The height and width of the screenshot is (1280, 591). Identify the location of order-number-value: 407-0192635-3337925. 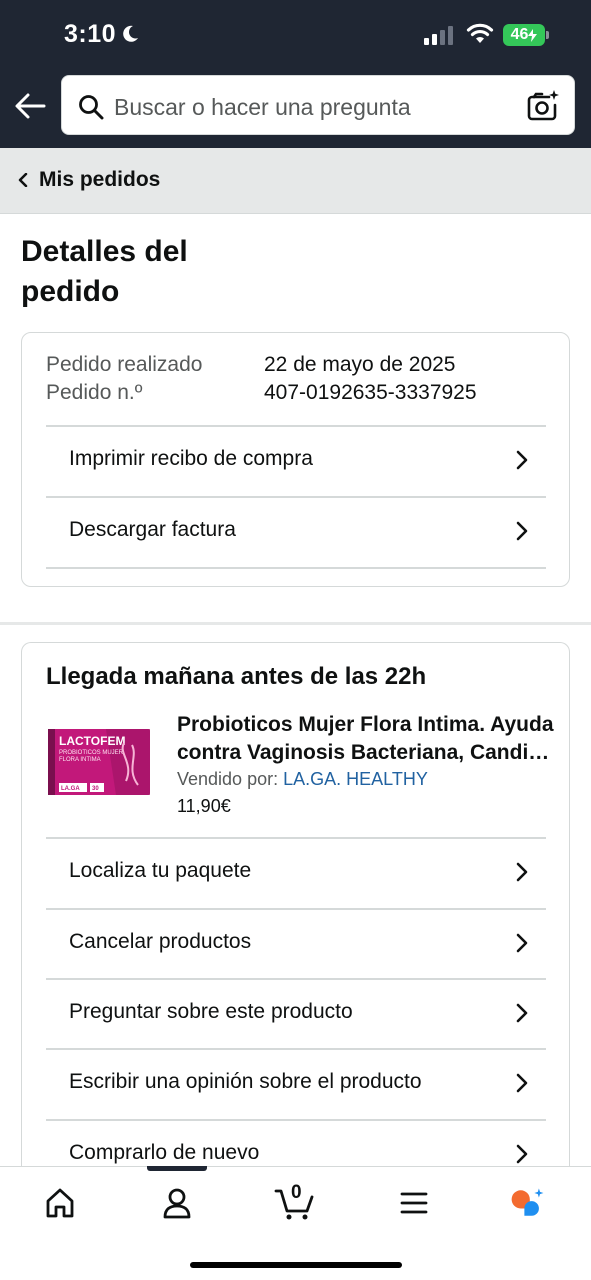
(370, 392).